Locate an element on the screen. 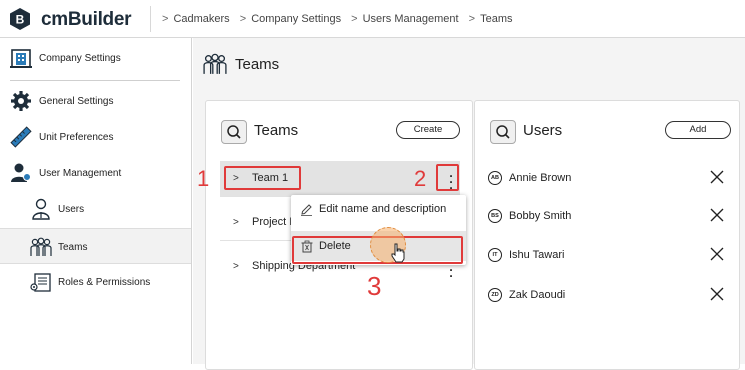  add-user-button: Add is located at coordinates (698, 130).